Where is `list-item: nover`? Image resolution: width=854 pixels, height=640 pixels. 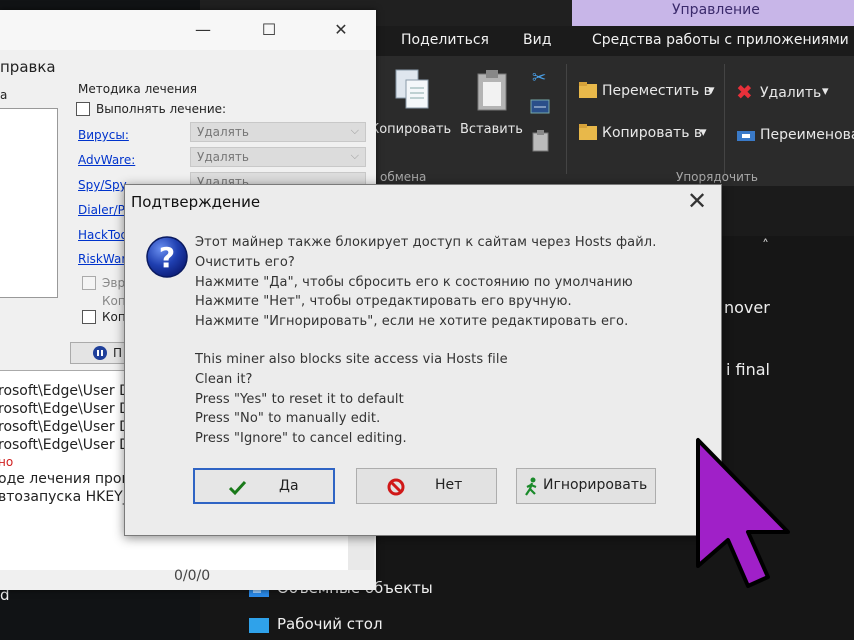 list-item: nover is located at coordinates (747, 307).